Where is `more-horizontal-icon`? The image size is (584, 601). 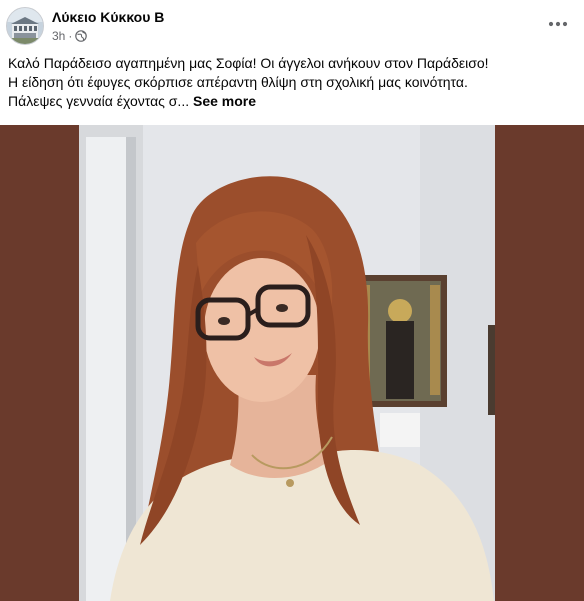 more-horizontal-icon is located at coordinates (558, 24).